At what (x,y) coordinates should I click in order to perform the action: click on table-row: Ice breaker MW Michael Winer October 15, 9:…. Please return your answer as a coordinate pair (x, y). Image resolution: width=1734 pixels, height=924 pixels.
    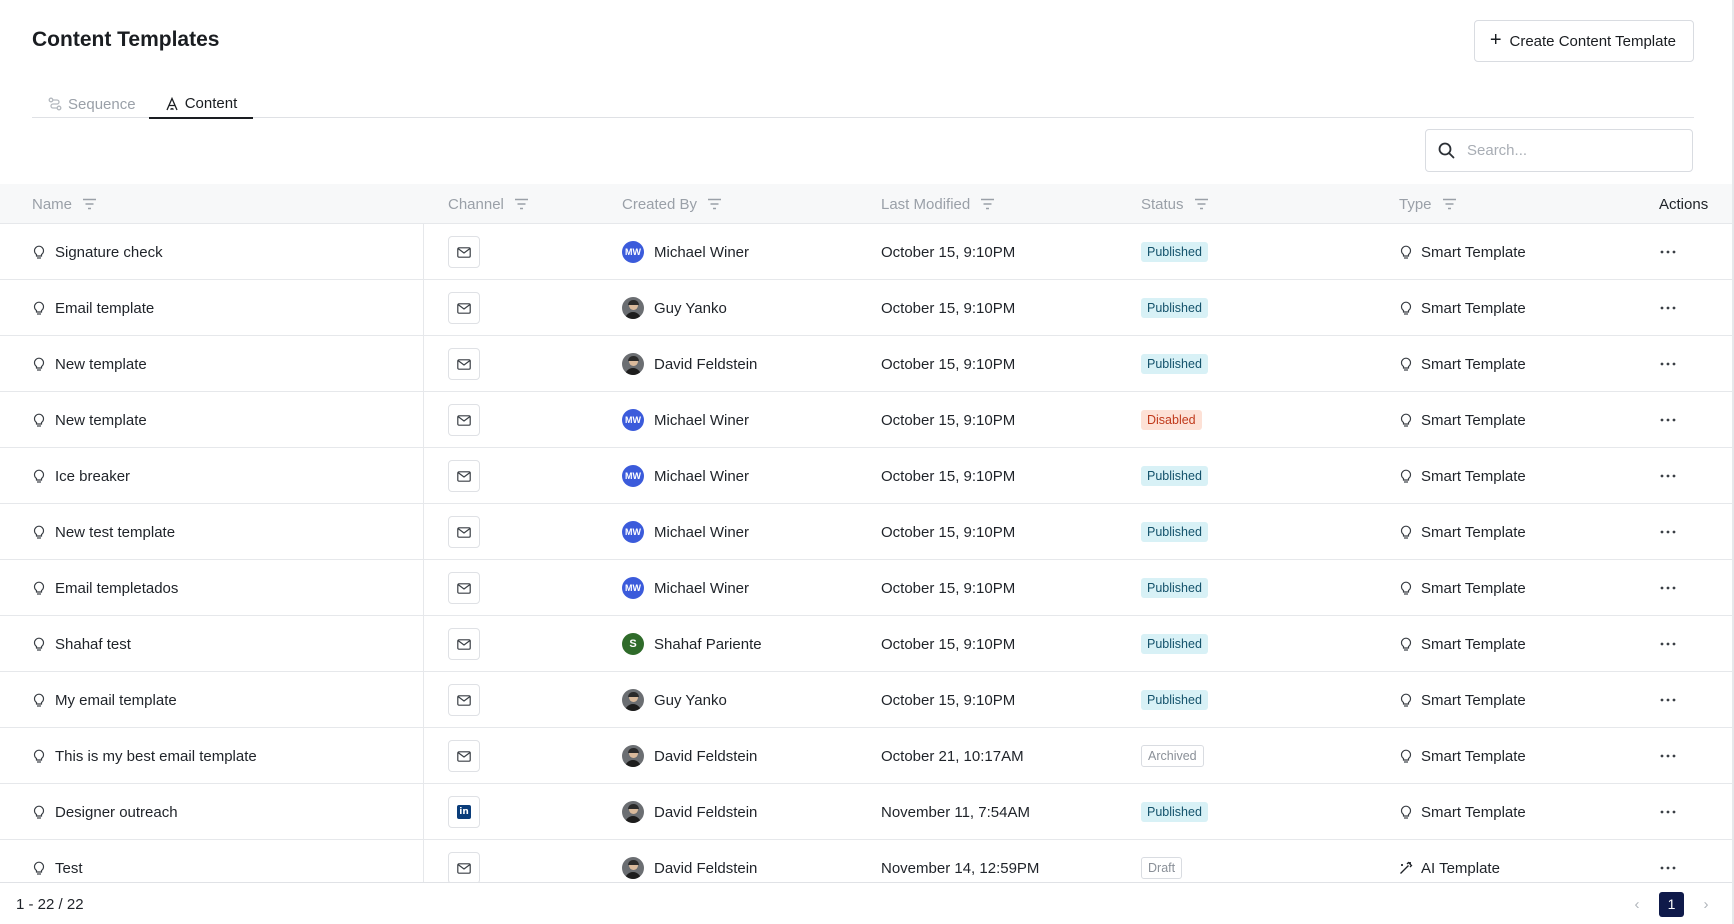
    Looking at the image, I should click on (867, 476).